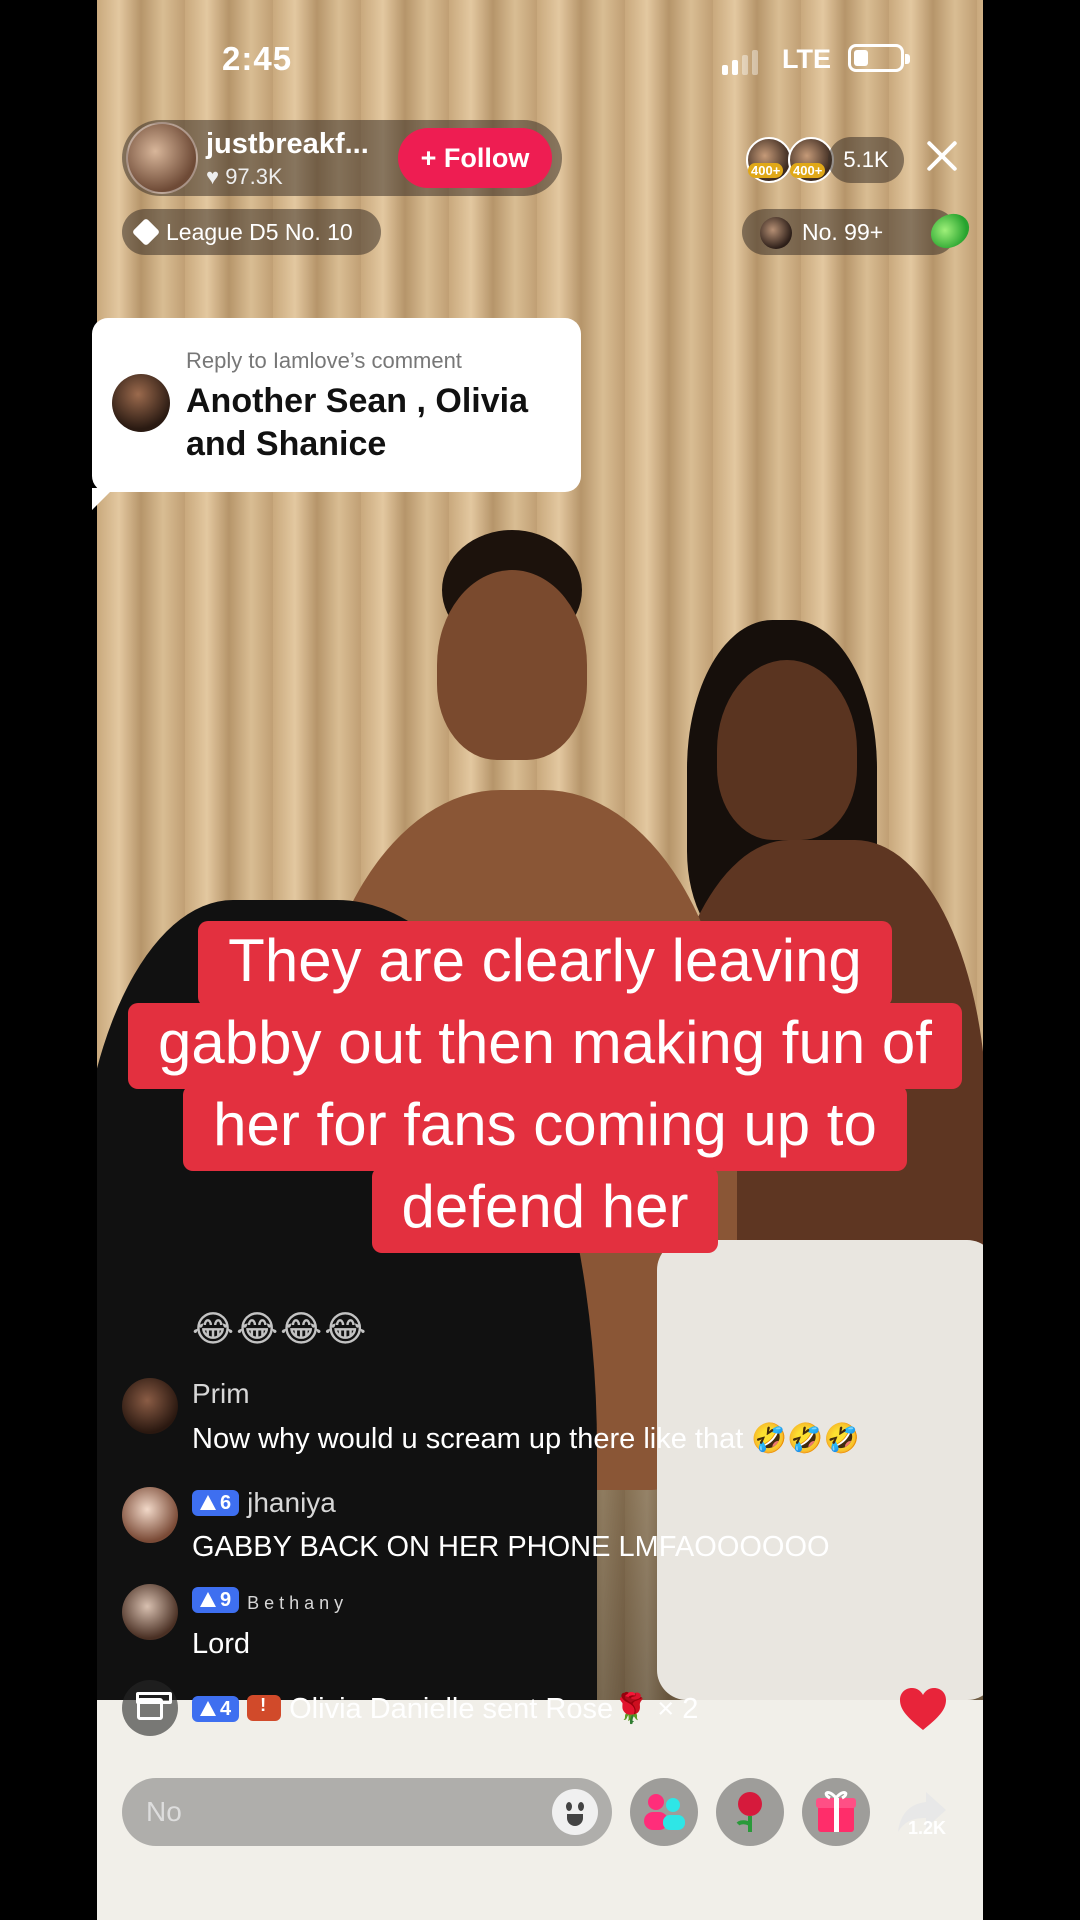 This screenshot has width=1080, height=1920. Describe the element at coordinates (566, 1709) in the screenshot. I see `gift-action: sent Rose🌹` at that location.